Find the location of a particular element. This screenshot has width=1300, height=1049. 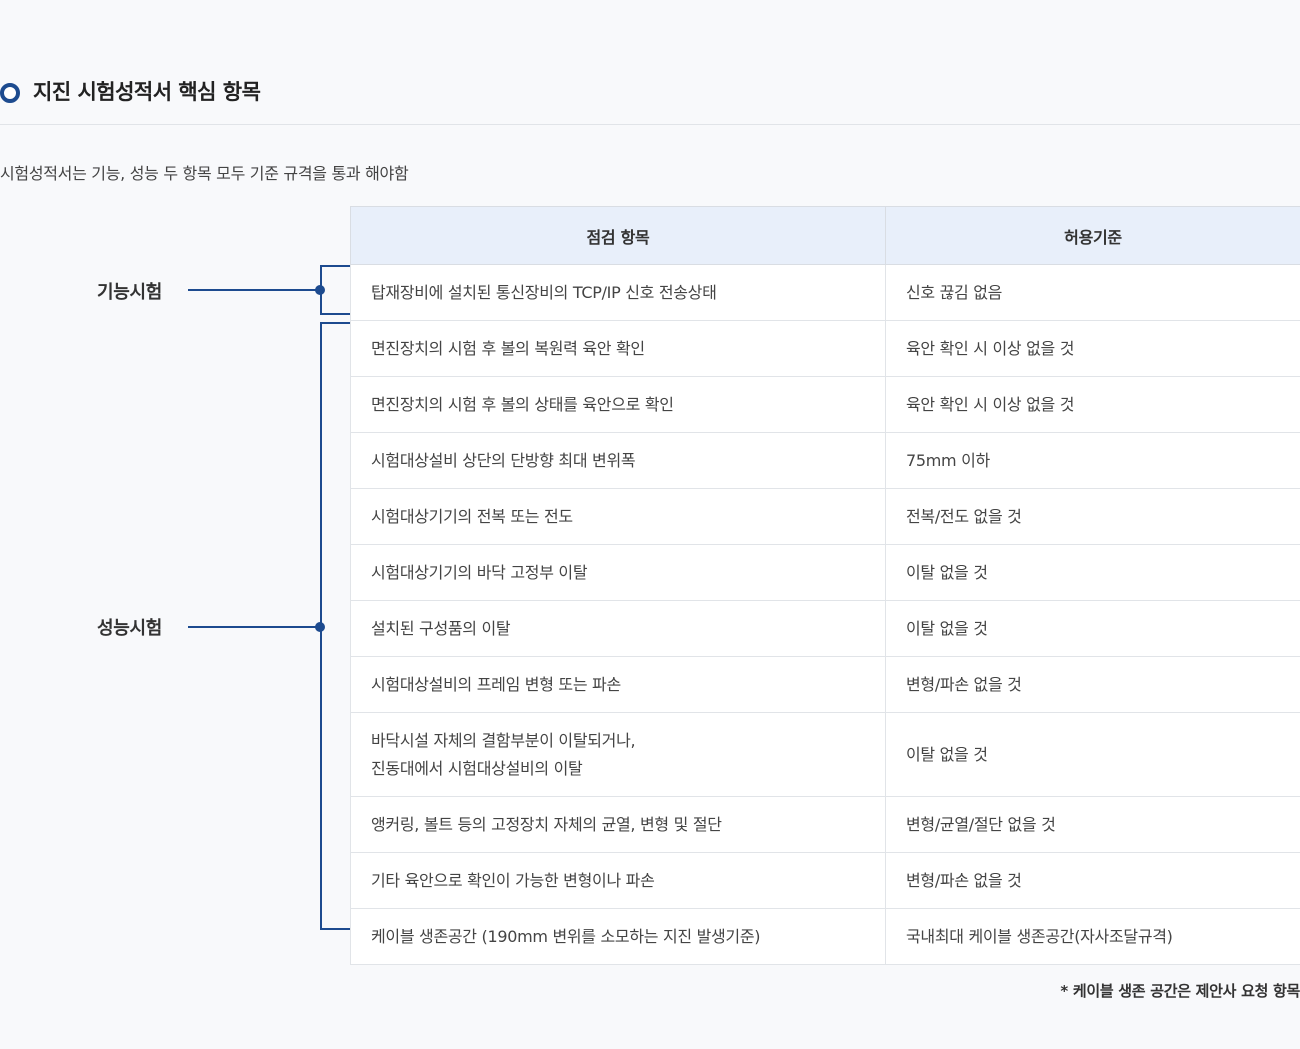

table-row: 기타 육안으로 확인이 가능한 변형이나 파손 변형/파손 없을 것 is located at coordinates (825, 880).